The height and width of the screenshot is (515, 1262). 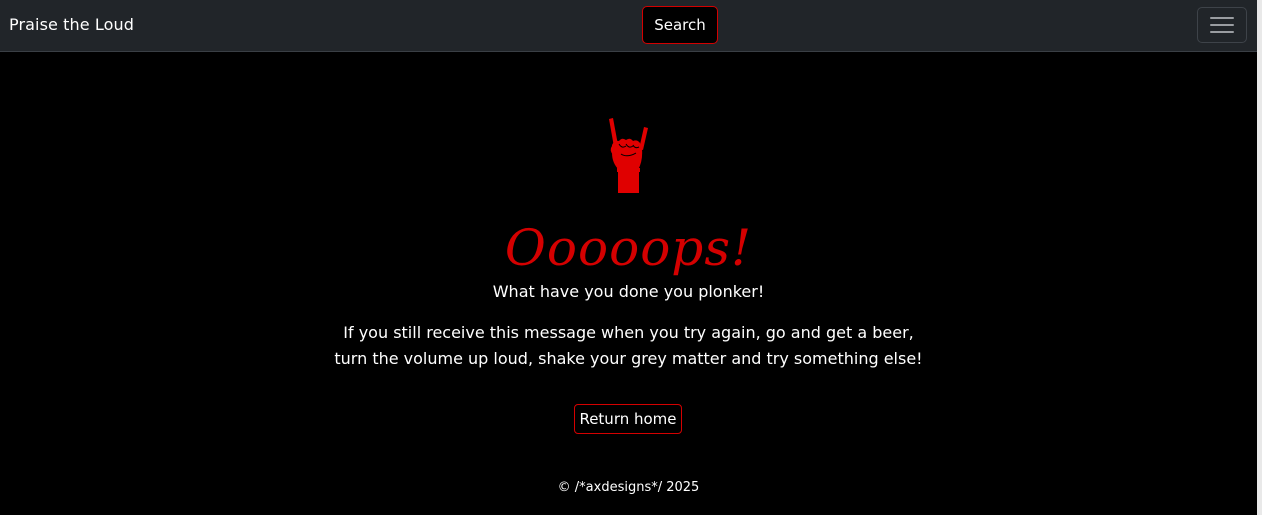 I want to click on hamburger-menu-icon, so click(x=1222, y=25).